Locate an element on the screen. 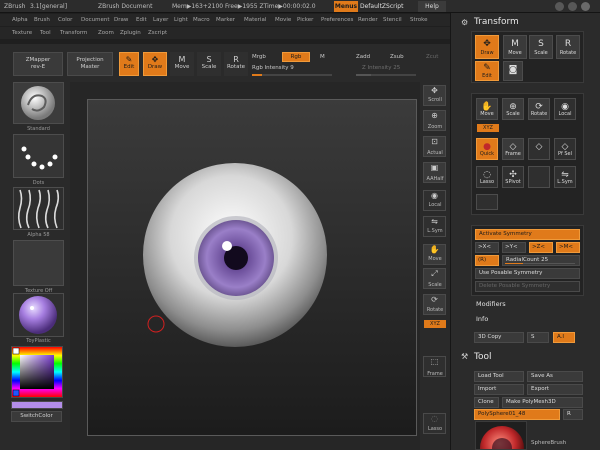  panel-move-button: M Move is located at coordinates (515, 47).